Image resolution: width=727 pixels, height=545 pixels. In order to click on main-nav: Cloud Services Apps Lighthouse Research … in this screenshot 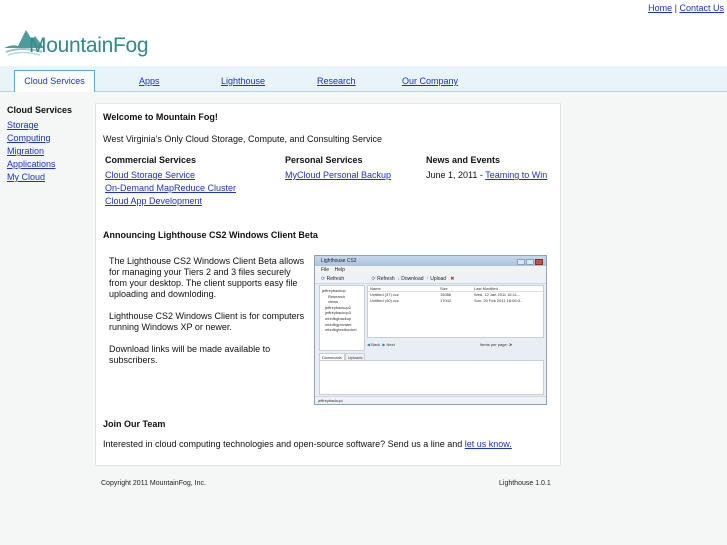, I will do `click(363, 79)`.